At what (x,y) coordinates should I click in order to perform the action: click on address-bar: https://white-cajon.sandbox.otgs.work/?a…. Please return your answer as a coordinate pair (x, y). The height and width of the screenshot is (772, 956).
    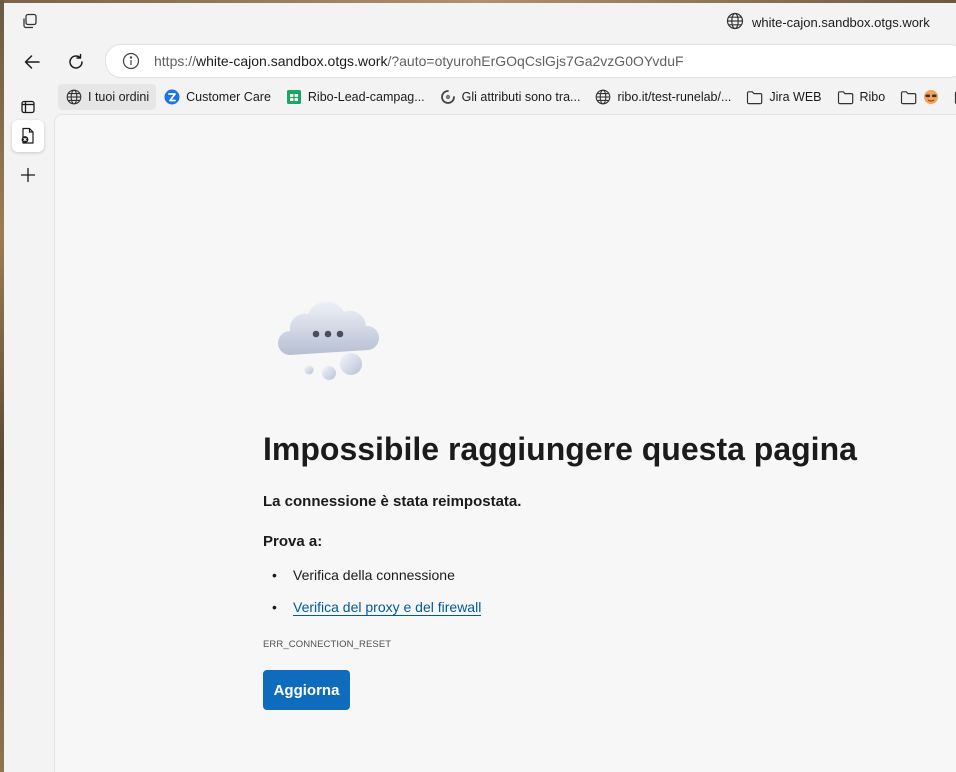
    Looking at the image, I should click on (530, 61).